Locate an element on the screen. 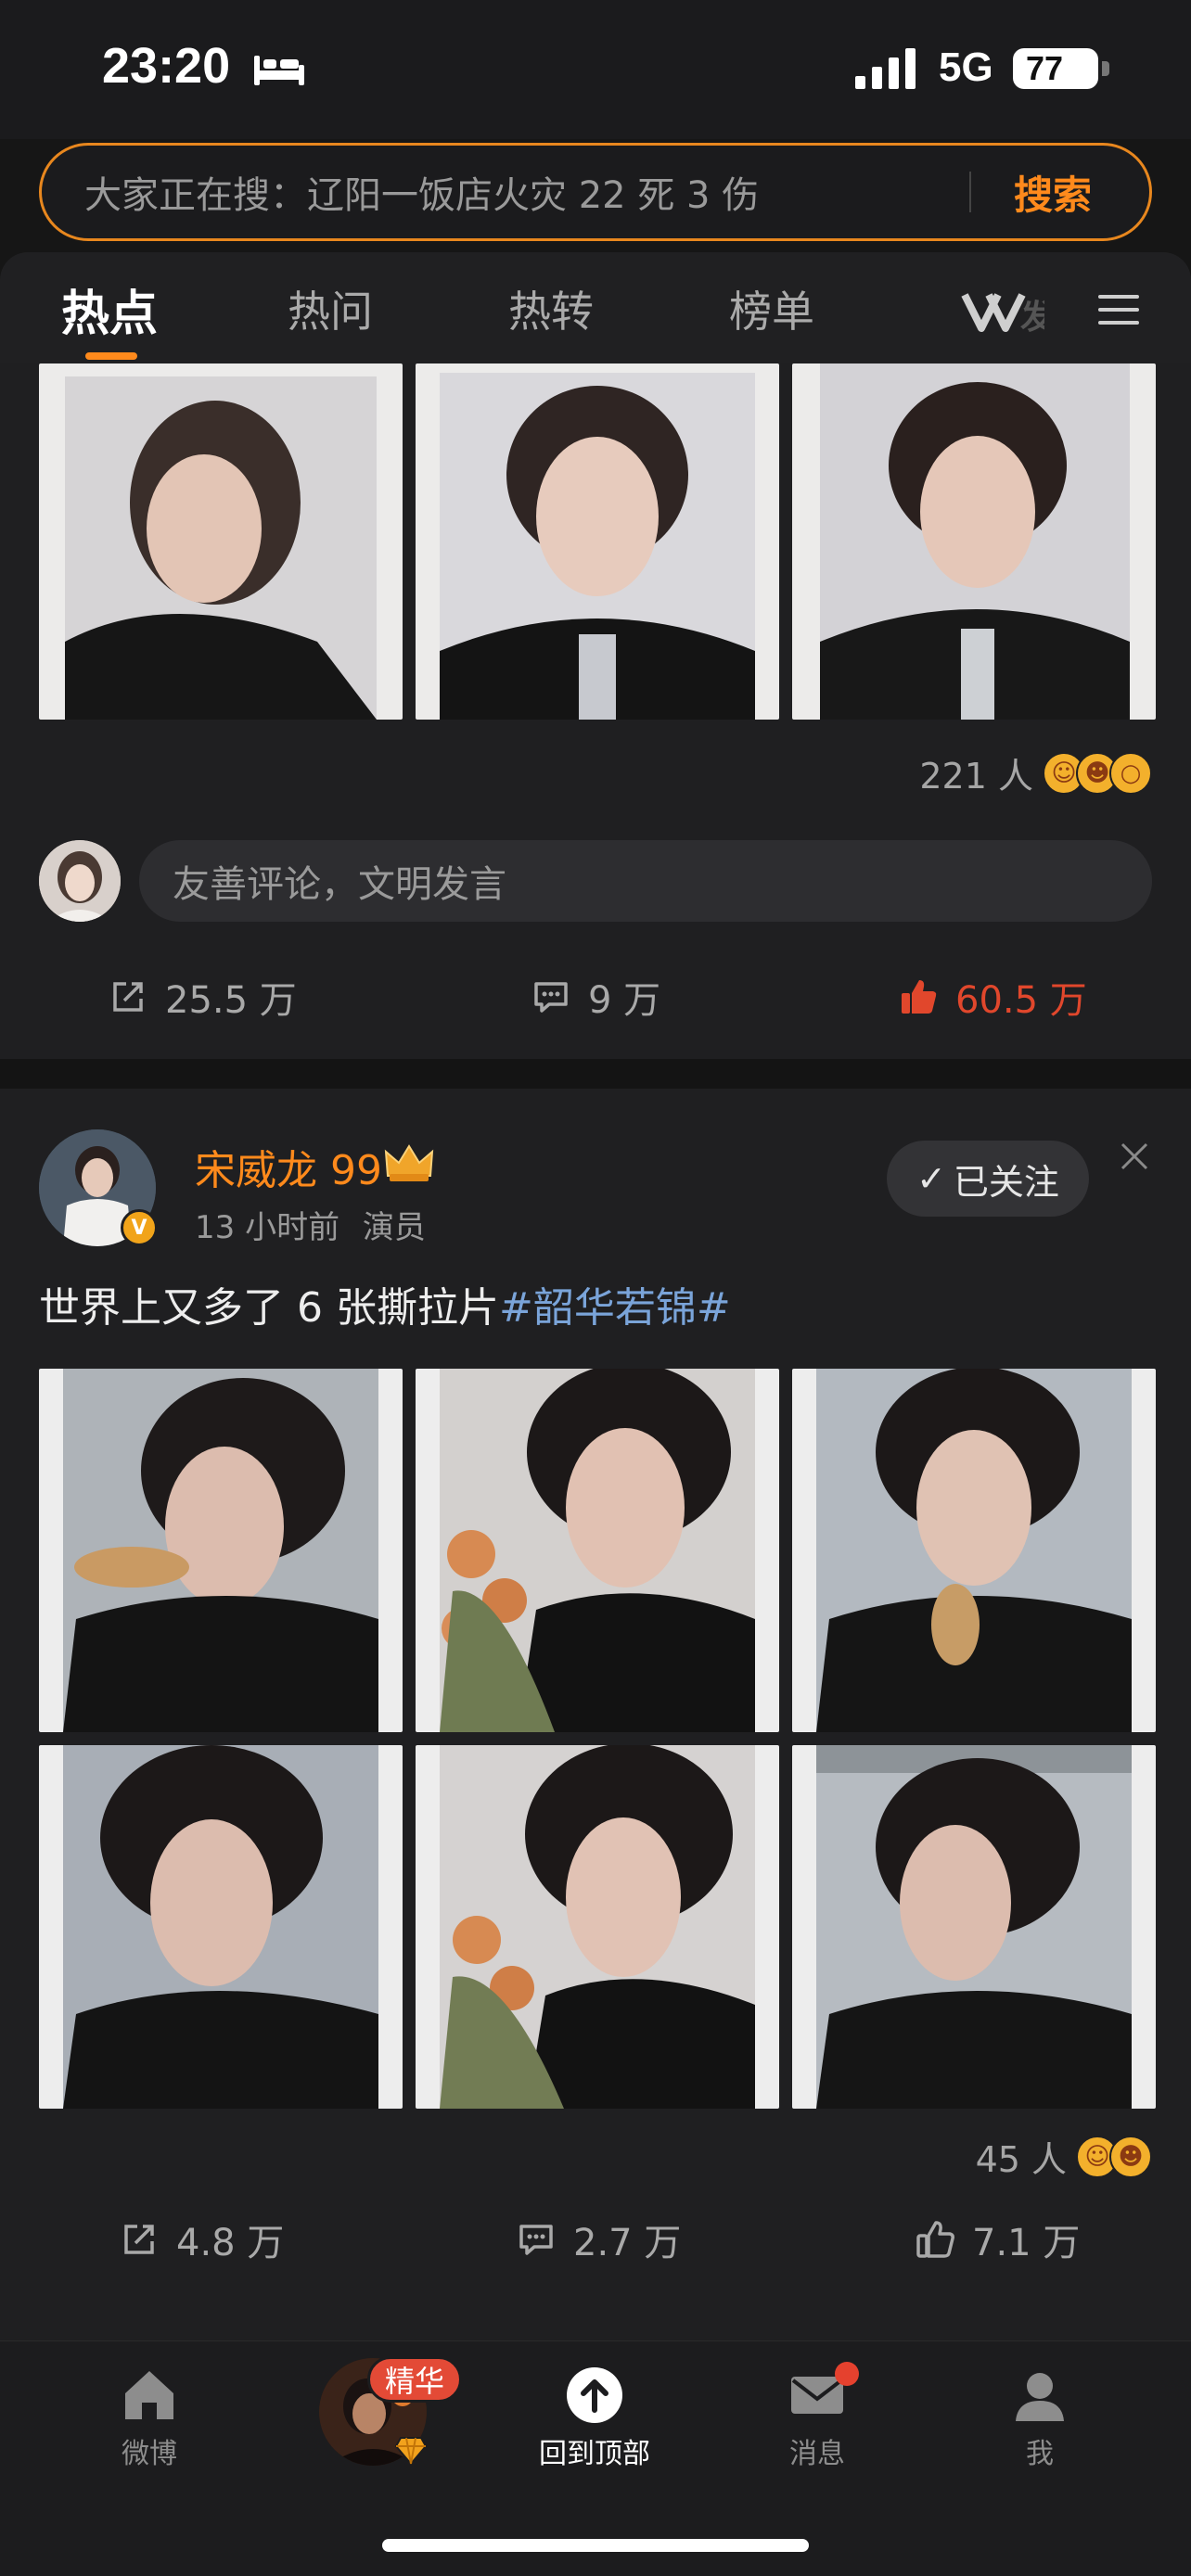  post-body: 世界上又多了 6 张撕拉片 is located at coordinates (269, 1308).